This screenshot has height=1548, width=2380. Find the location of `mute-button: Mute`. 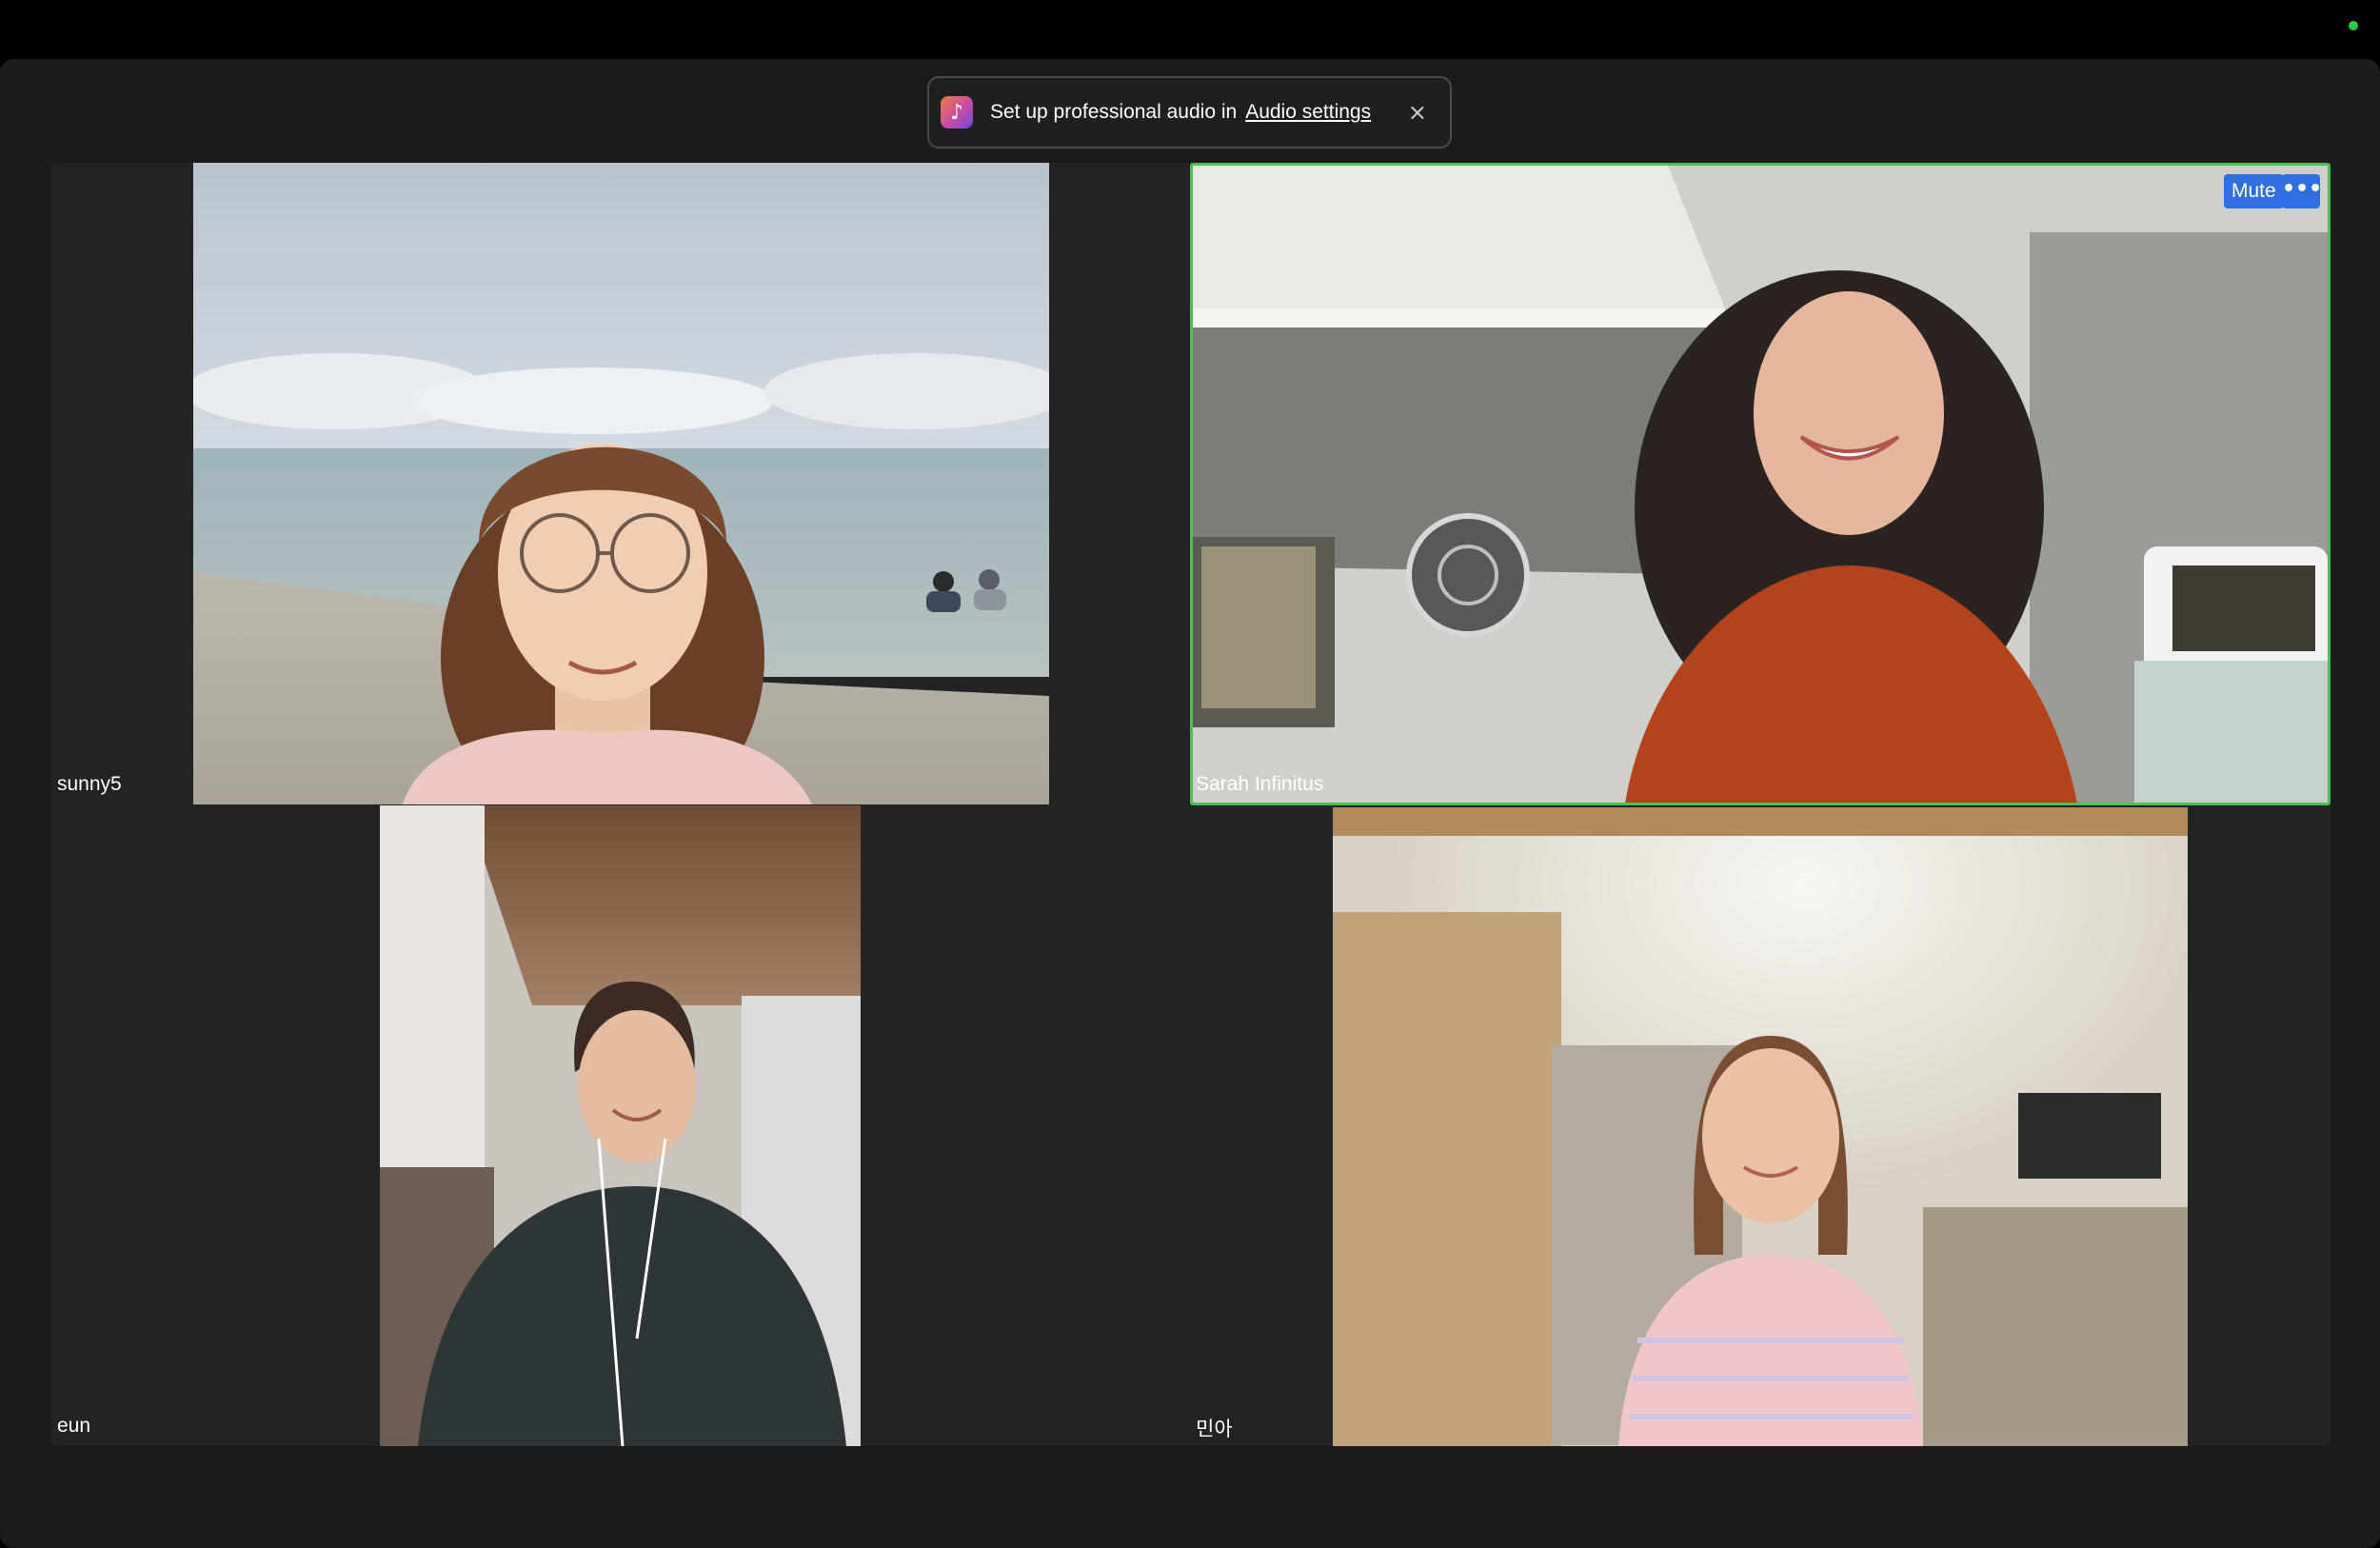

mute-button: Mute is located at coordinates (2254, 191).